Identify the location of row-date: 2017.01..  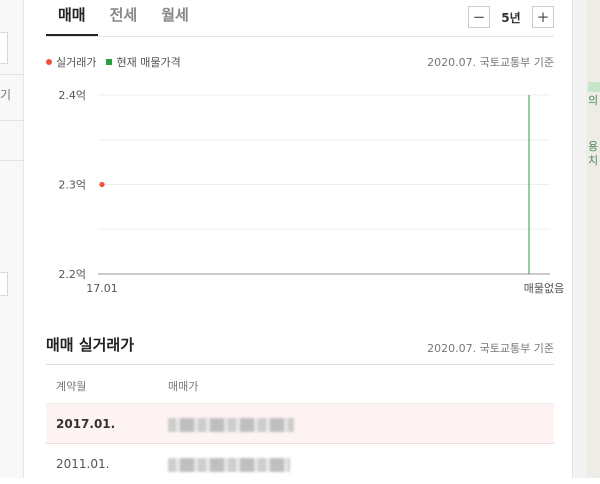
(86, 424).